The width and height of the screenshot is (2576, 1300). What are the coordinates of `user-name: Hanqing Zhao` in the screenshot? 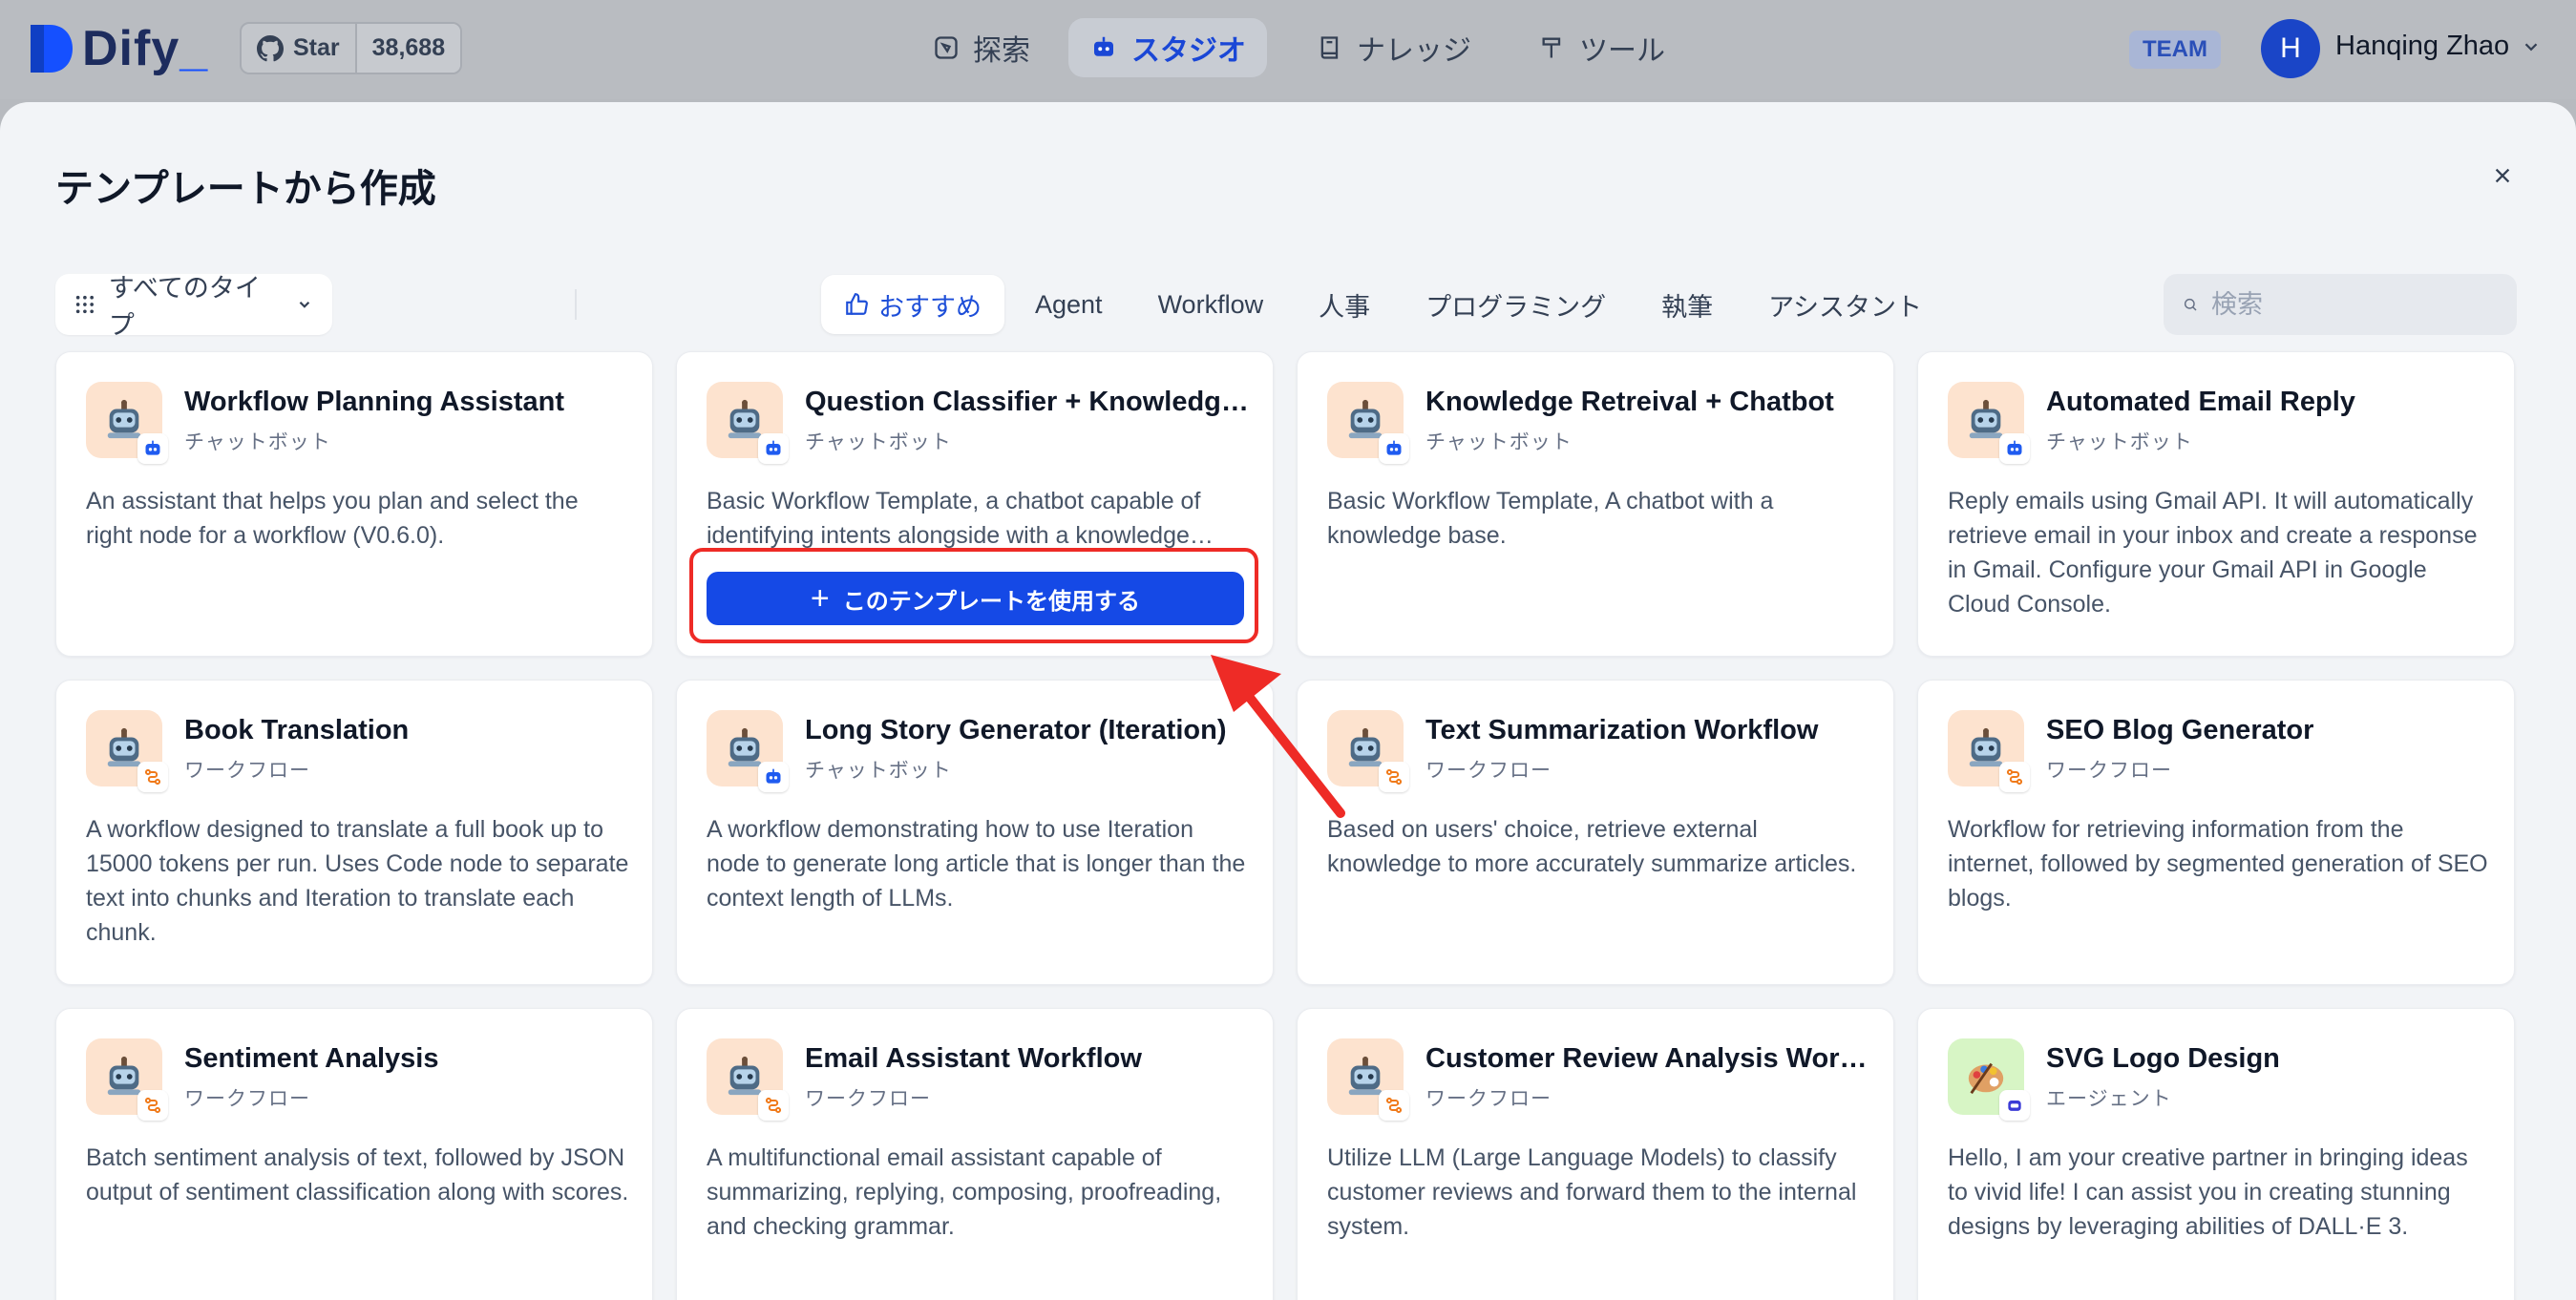 It's located at (2422, 46).